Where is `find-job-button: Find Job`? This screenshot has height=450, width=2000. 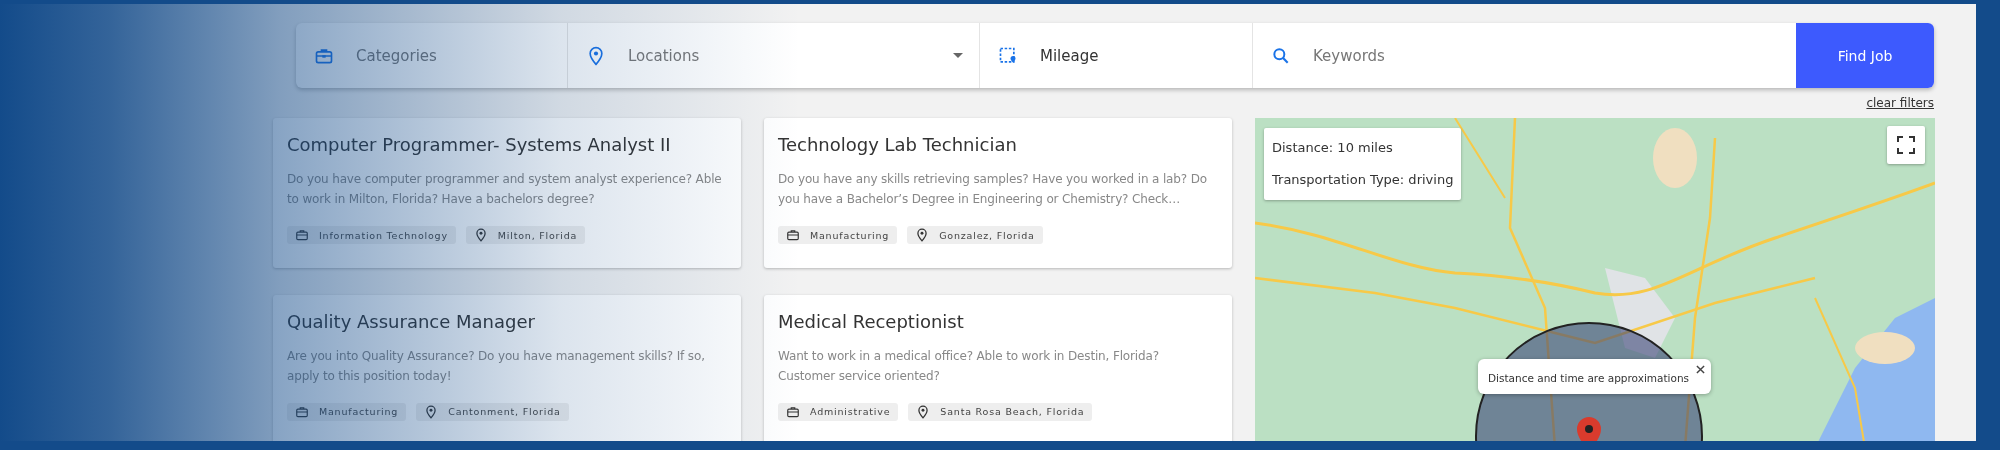 find-job-button: Find Job is located at coordinates (1865, 55).